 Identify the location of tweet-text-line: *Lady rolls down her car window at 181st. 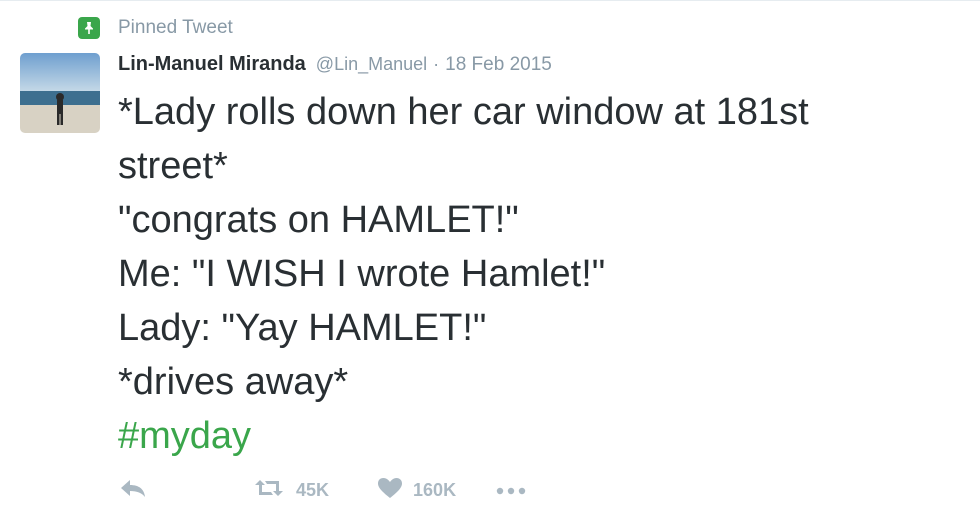
(463, 112).